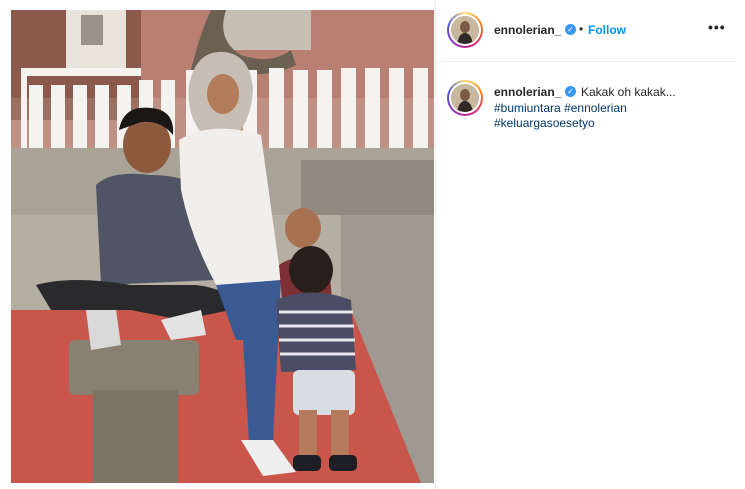 Image resolution: width=745 pixels, height=489 pixels. I want to click on hashtag-link: #ennolerian, so click(595, 108).